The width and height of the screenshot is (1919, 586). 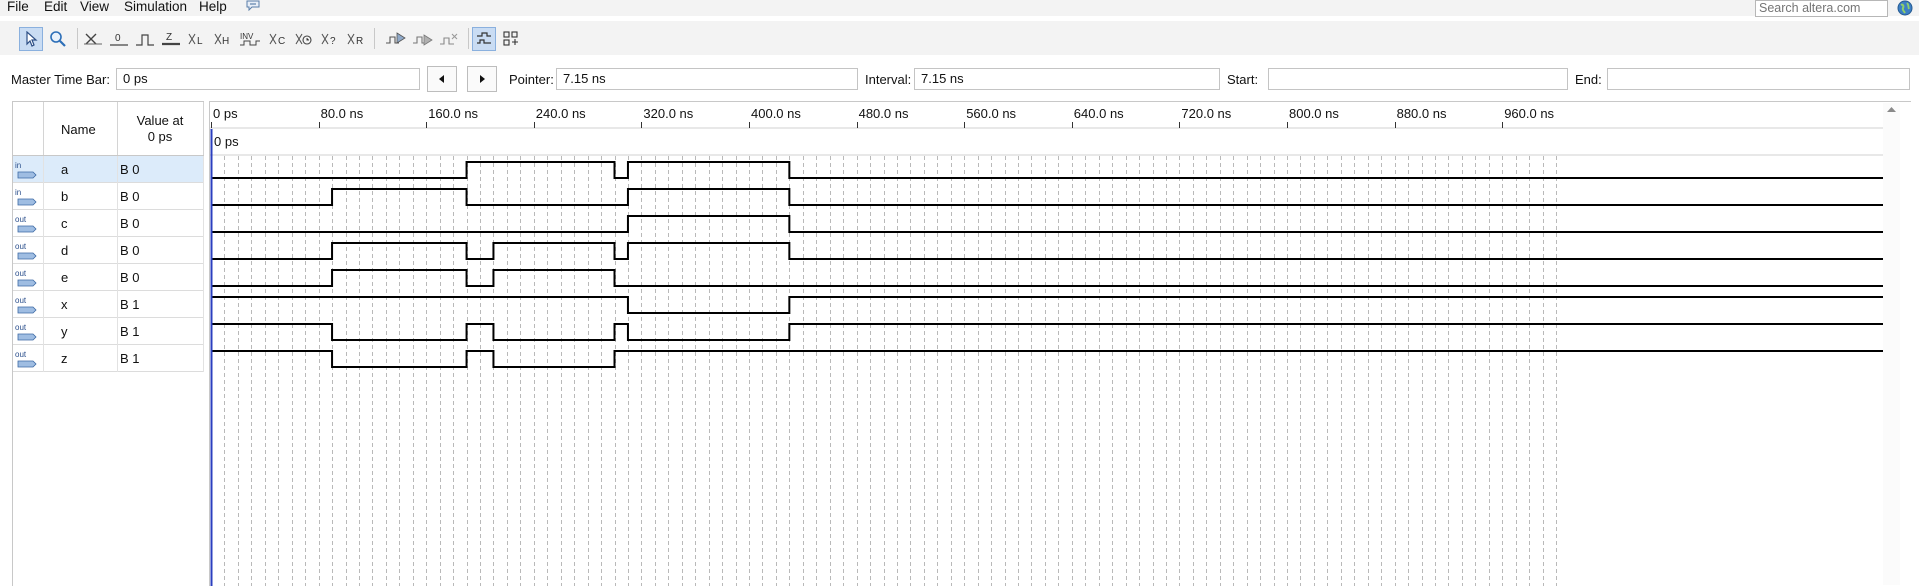 I want to click on force-high-icon, so click(x=145, y=40).